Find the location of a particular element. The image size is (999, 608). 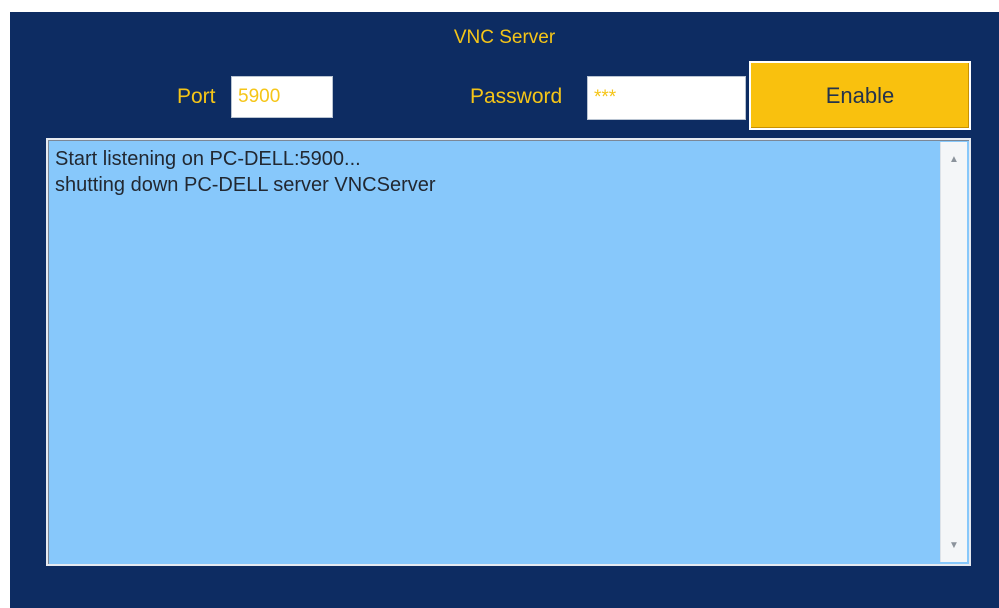

password-label: Password is located at coordinates (516, 96).